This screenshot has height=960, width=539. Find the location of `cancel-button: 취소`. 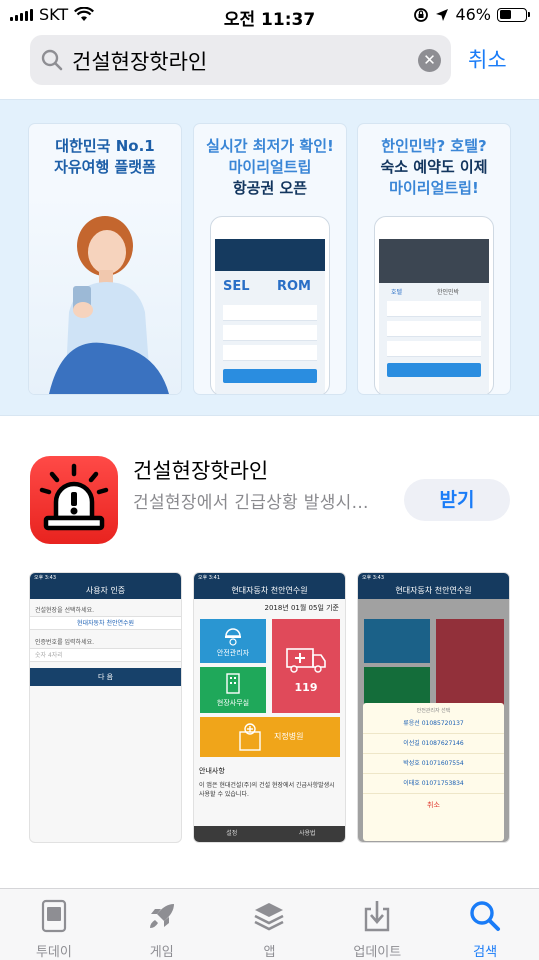

cancel-button: 취소 is located at coordinates (487, 59).